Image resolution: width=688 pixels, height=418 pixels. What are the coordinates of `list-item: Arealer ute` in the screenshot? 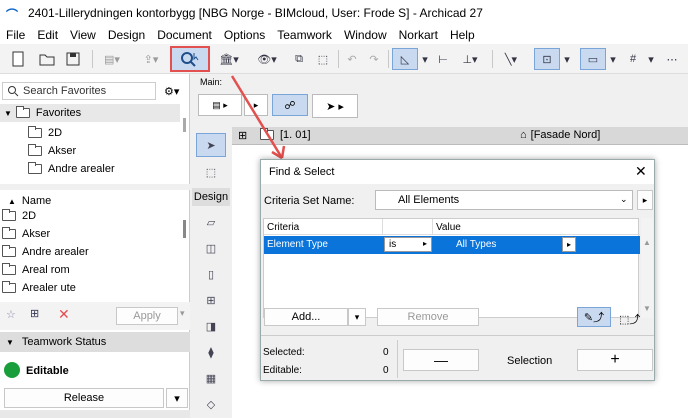 It's located at (38, 288).